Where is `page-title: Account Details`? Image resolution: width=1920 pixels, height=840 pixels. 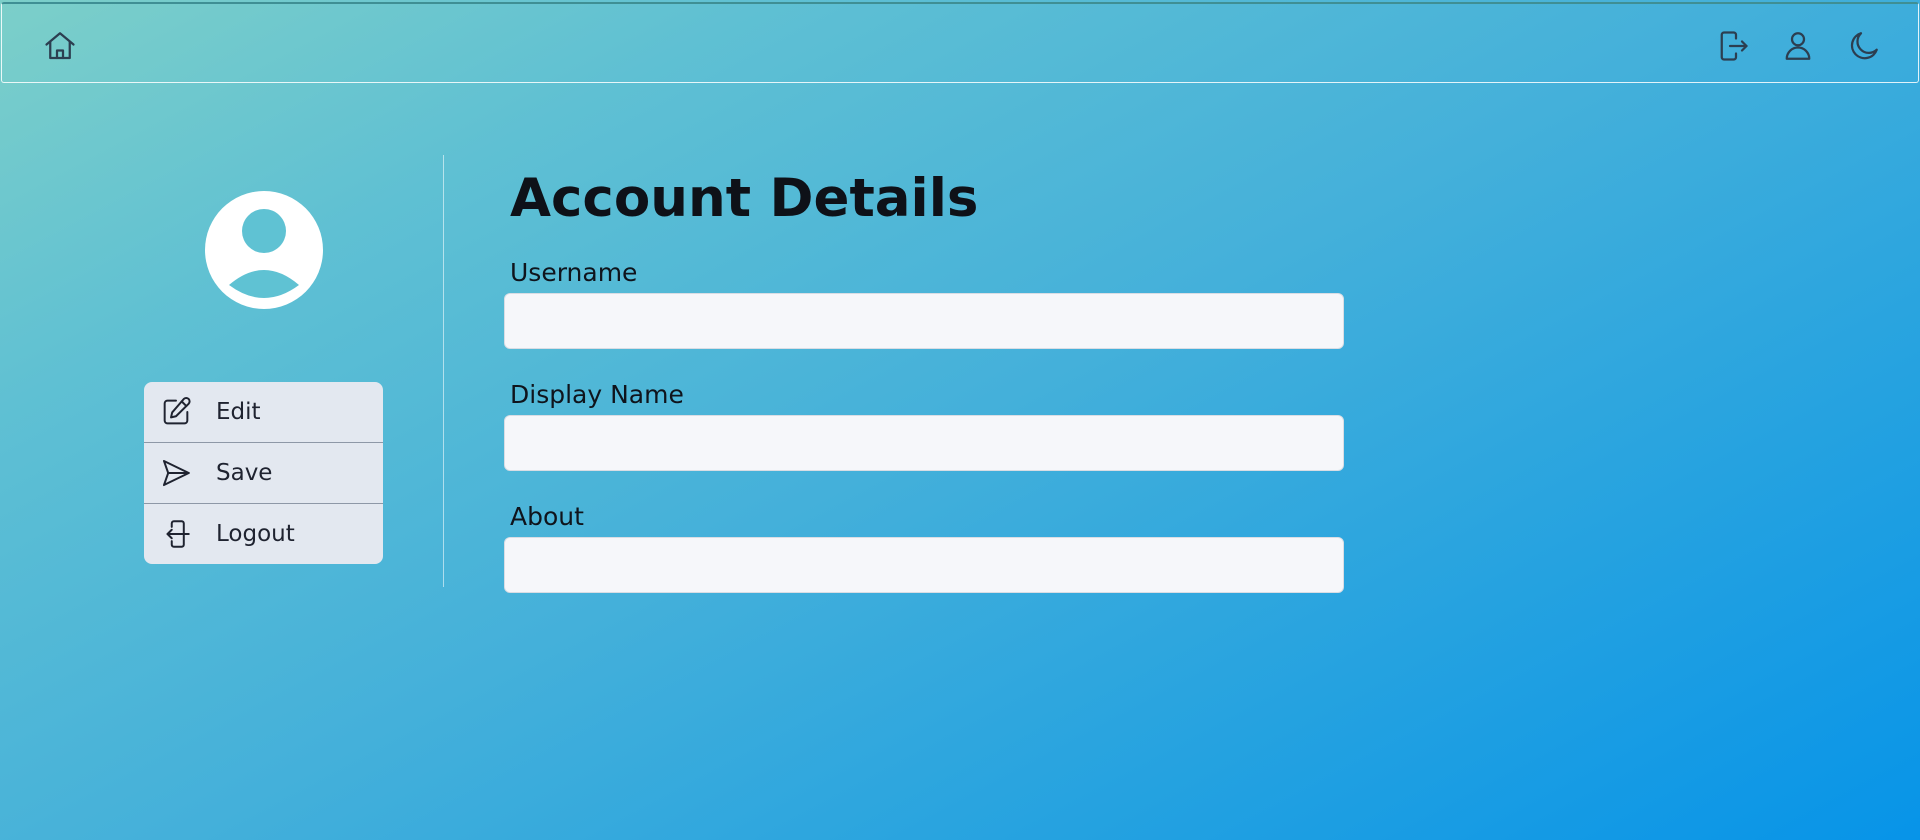 page-title: Account Details is located at coordinates (744, 198).